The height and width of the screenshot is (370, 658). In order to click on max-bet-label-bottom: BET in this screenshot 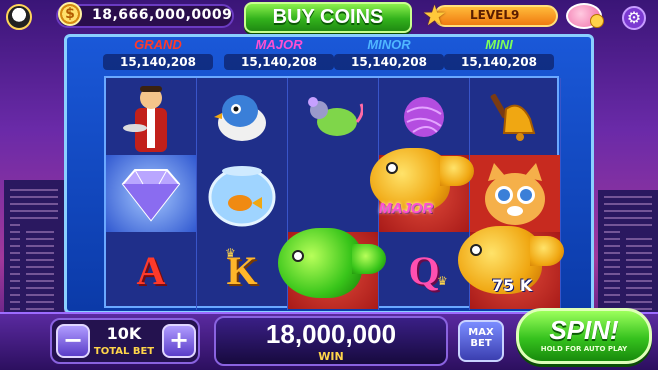, I will do `click(481, 343)`.